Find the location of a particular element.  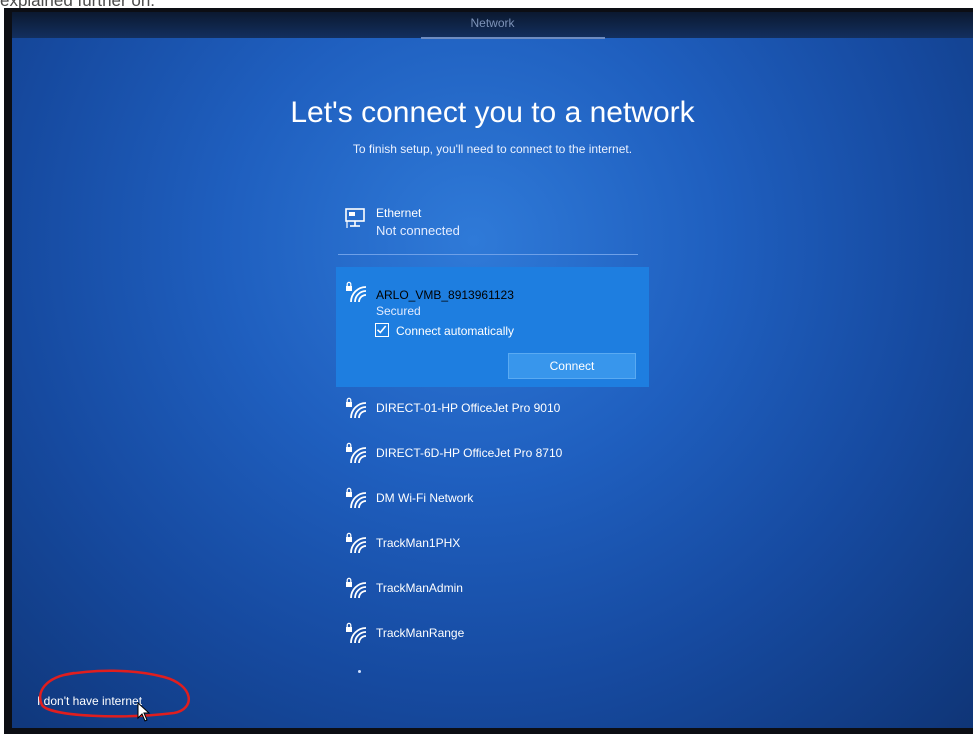

ethernet-status: Not connected is located at coordinates (418, 230).